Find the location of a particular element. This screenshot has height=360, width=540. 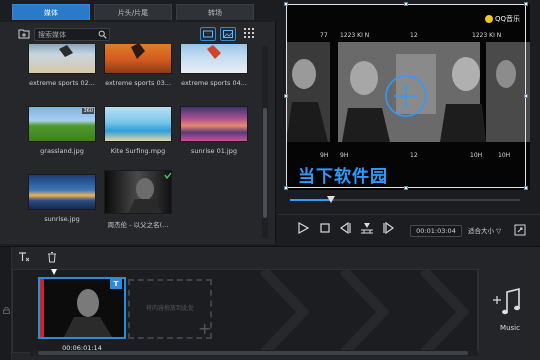

progress-fill is located at coordinates (311, 200).